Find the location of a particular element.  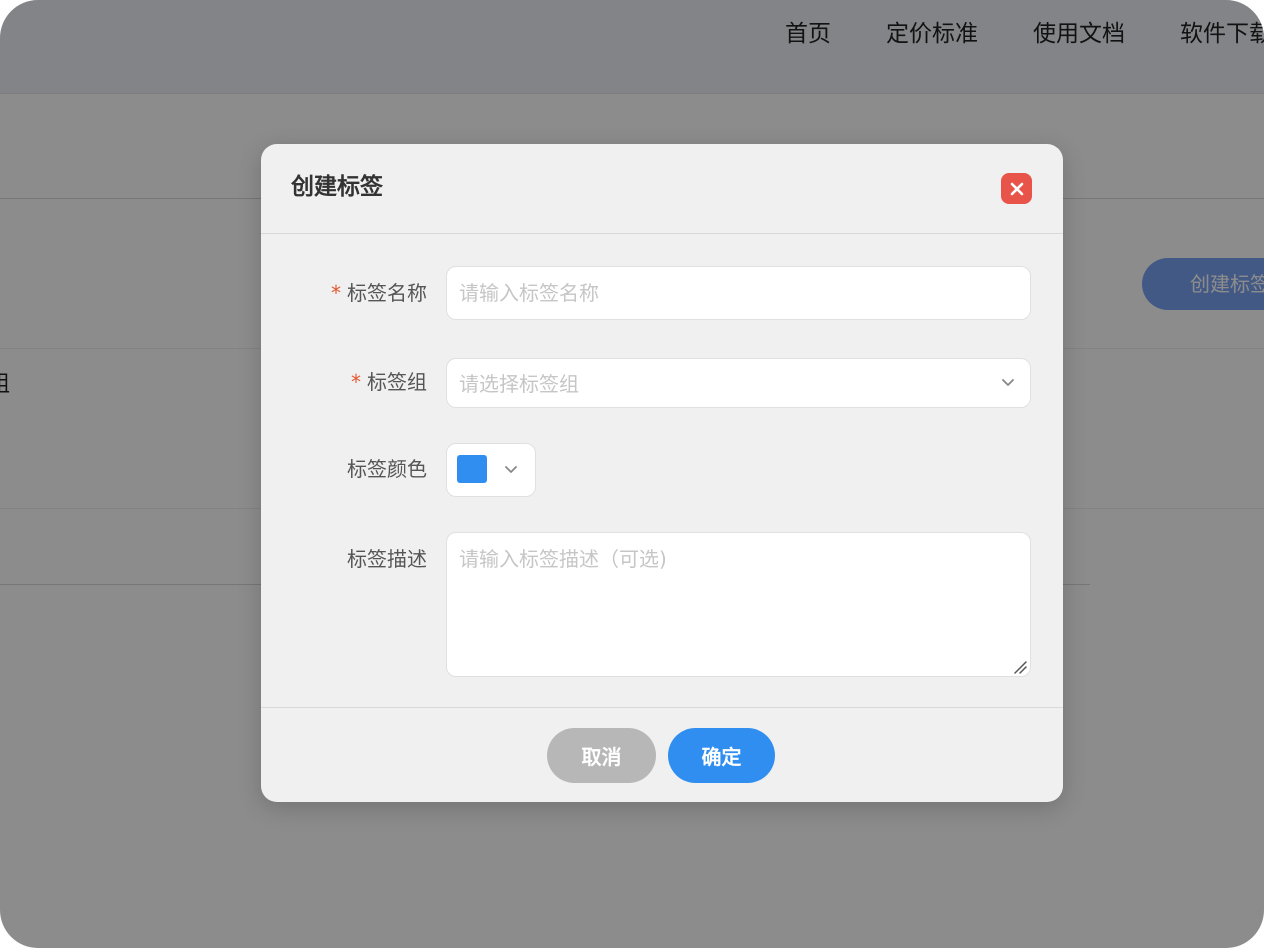

field-label-description: 标签描述 is located at coordinates (387, 559).